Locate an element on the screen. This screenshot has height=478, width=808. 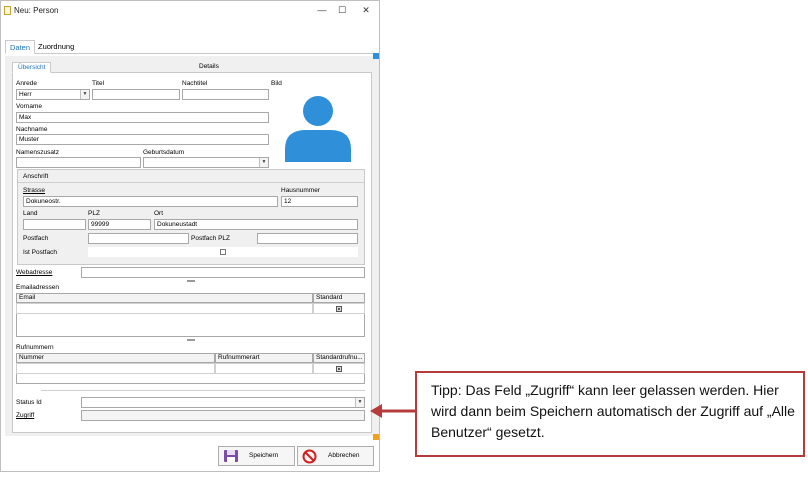
nachtitel-label: Nachtitel is located at coordinates (195, 83).